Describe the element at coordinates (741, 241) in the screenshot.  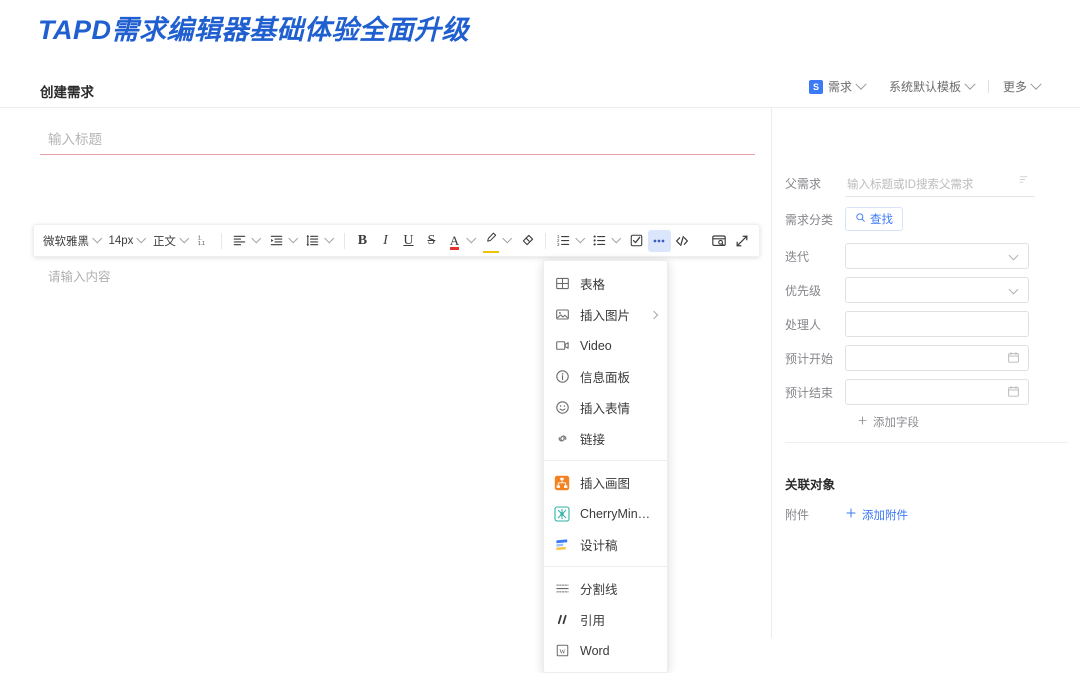
I see `fullscreen-expand-icon` at that location.